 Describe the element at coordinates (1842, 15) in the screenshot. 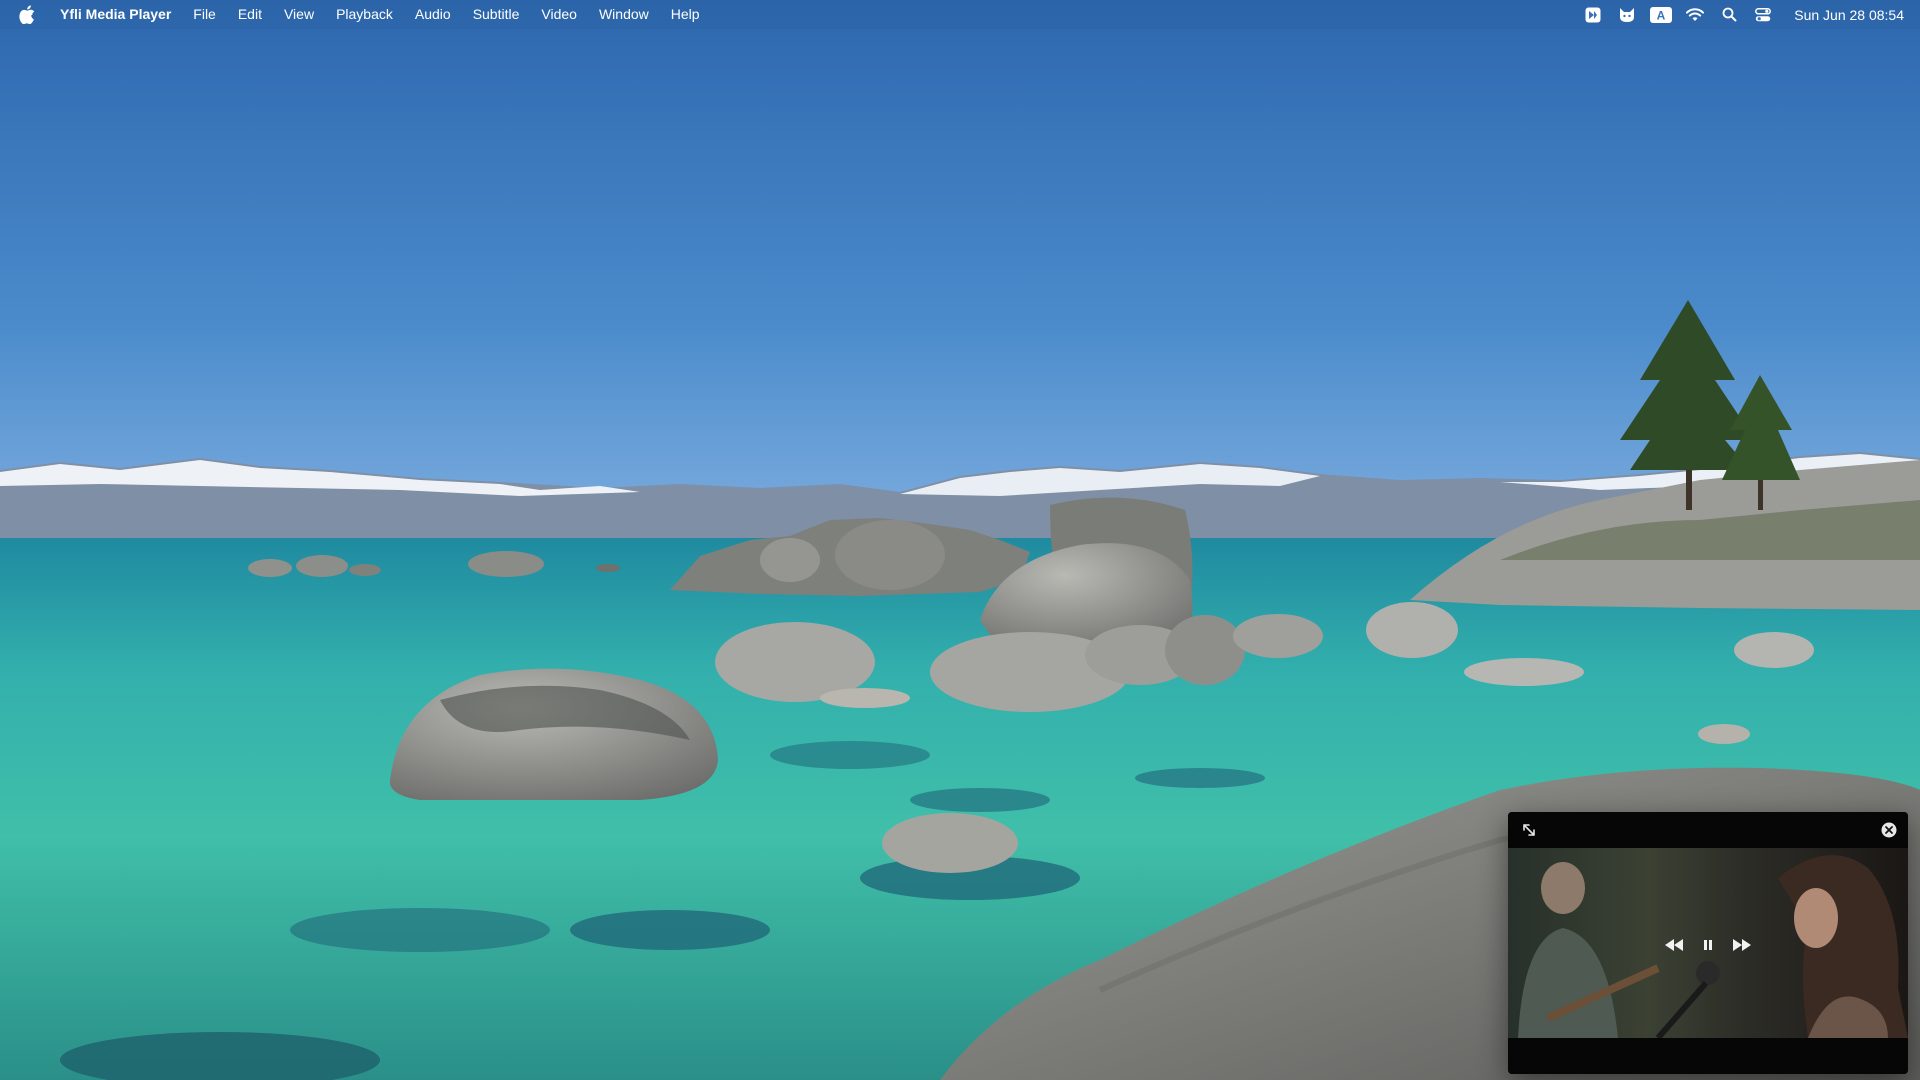

I see `menu-bar-clock: Sun Jun 28 08:54` at that location.